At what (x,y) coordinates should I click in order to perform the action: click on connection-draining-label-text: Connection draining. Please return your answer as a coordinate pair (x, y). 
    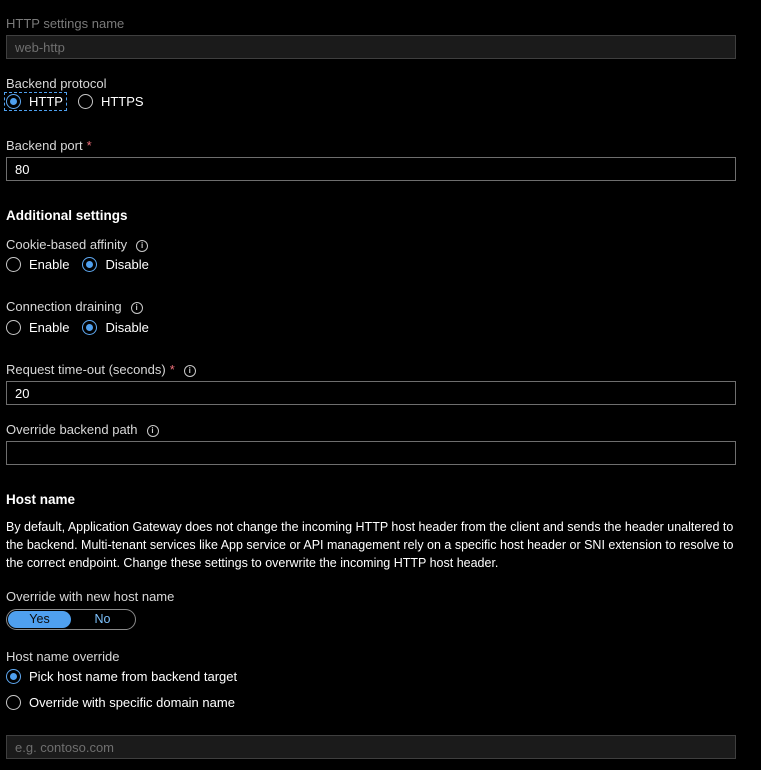
    Looking at the image, I should click on (64, 306).